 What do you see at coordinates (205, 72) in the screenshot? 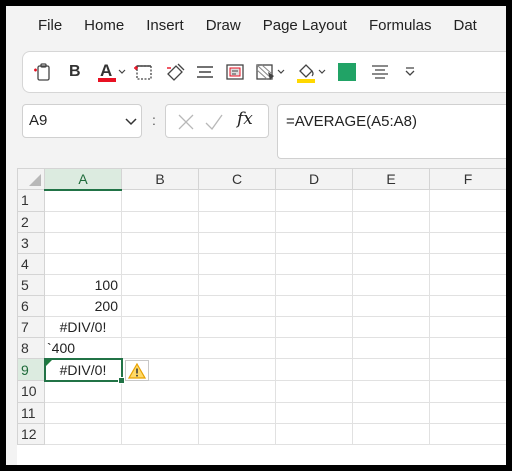
I see `align-icon` at bounding box center [205, 72].